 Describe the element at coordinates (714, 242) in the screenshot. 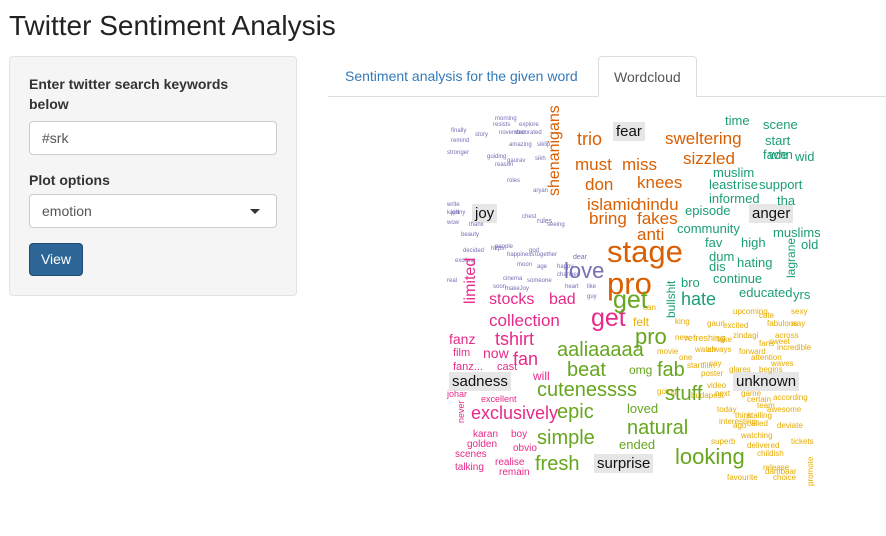

I see `word-anger: fav` at that location.